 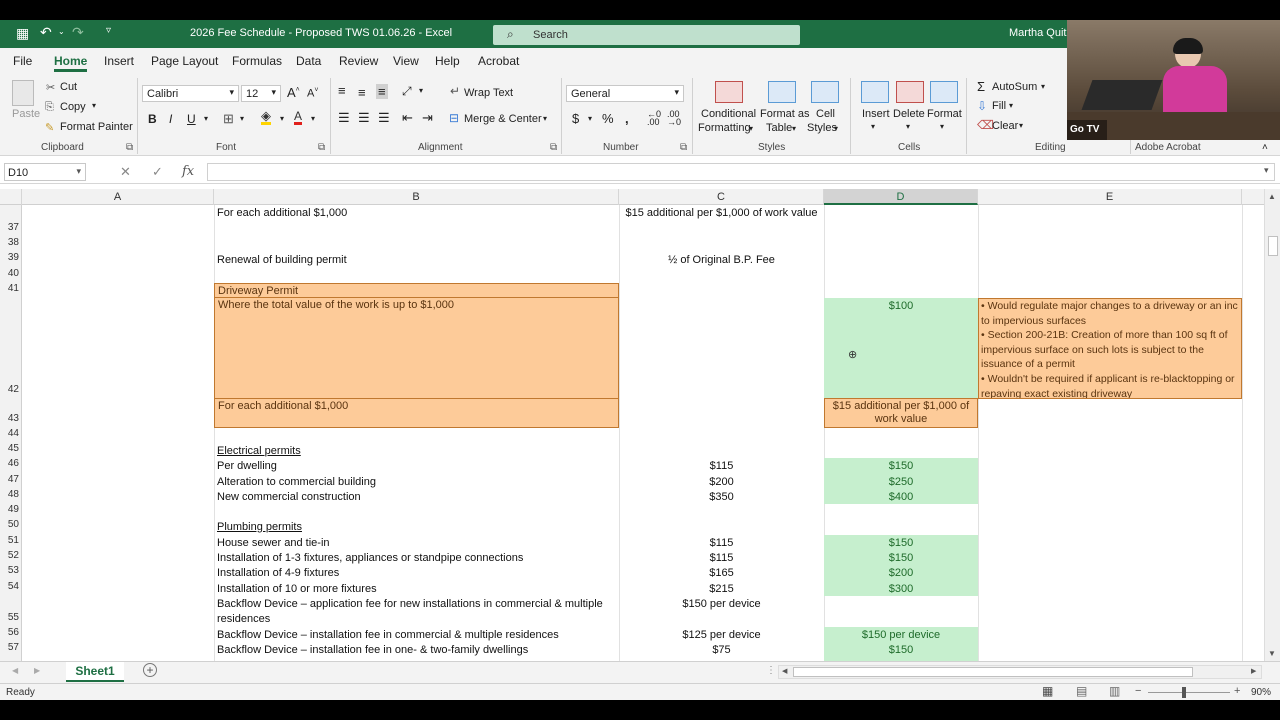 What do you see at coordinates (1184, 692) in the screenshot?
I see `zoom-slider-thumb` at bounding box center [1184, 692].